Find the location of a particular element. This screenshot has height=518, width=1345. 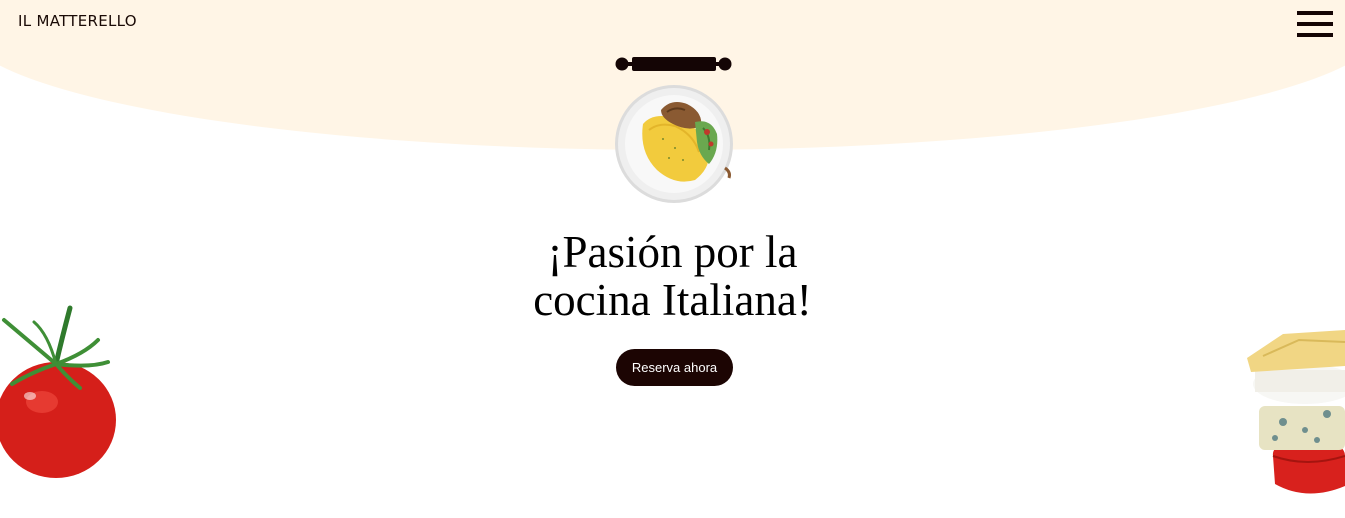

hero-headline: ¡Pasión por la cocina Italiana! is located at coordinates (672, 276).